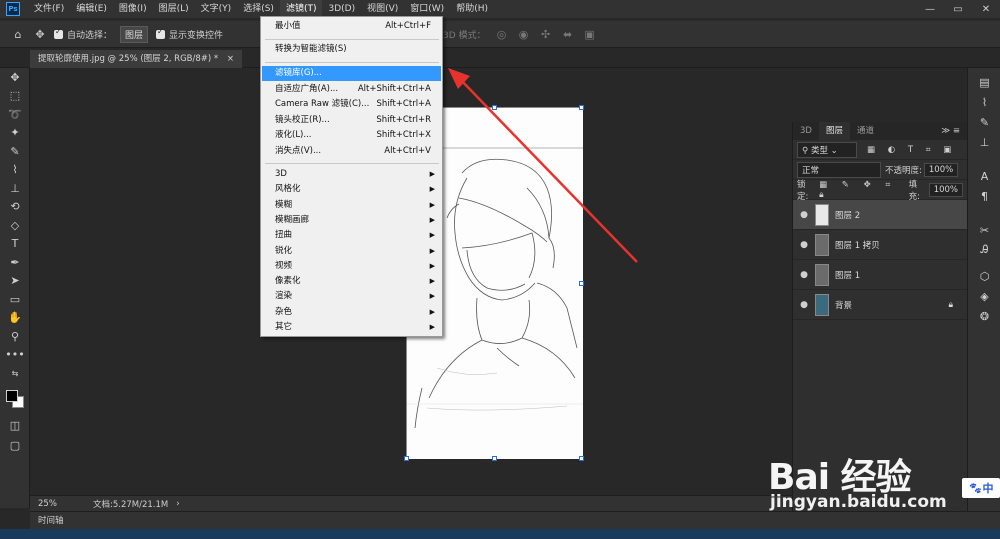 The height and width of the screenshot is (539, 1000). Describe the element at coordinates (472, 9) in the screenshot. I see `menu-help: 帮助(H)` at that location.